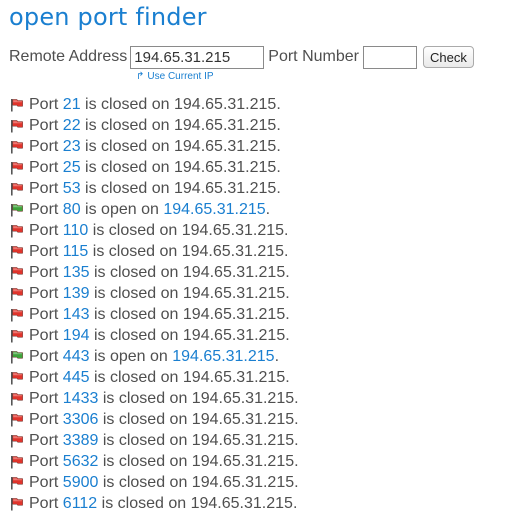  I want to click on result-row: Port 5900 is closed on 194.65.31.215., so click(154, 482).